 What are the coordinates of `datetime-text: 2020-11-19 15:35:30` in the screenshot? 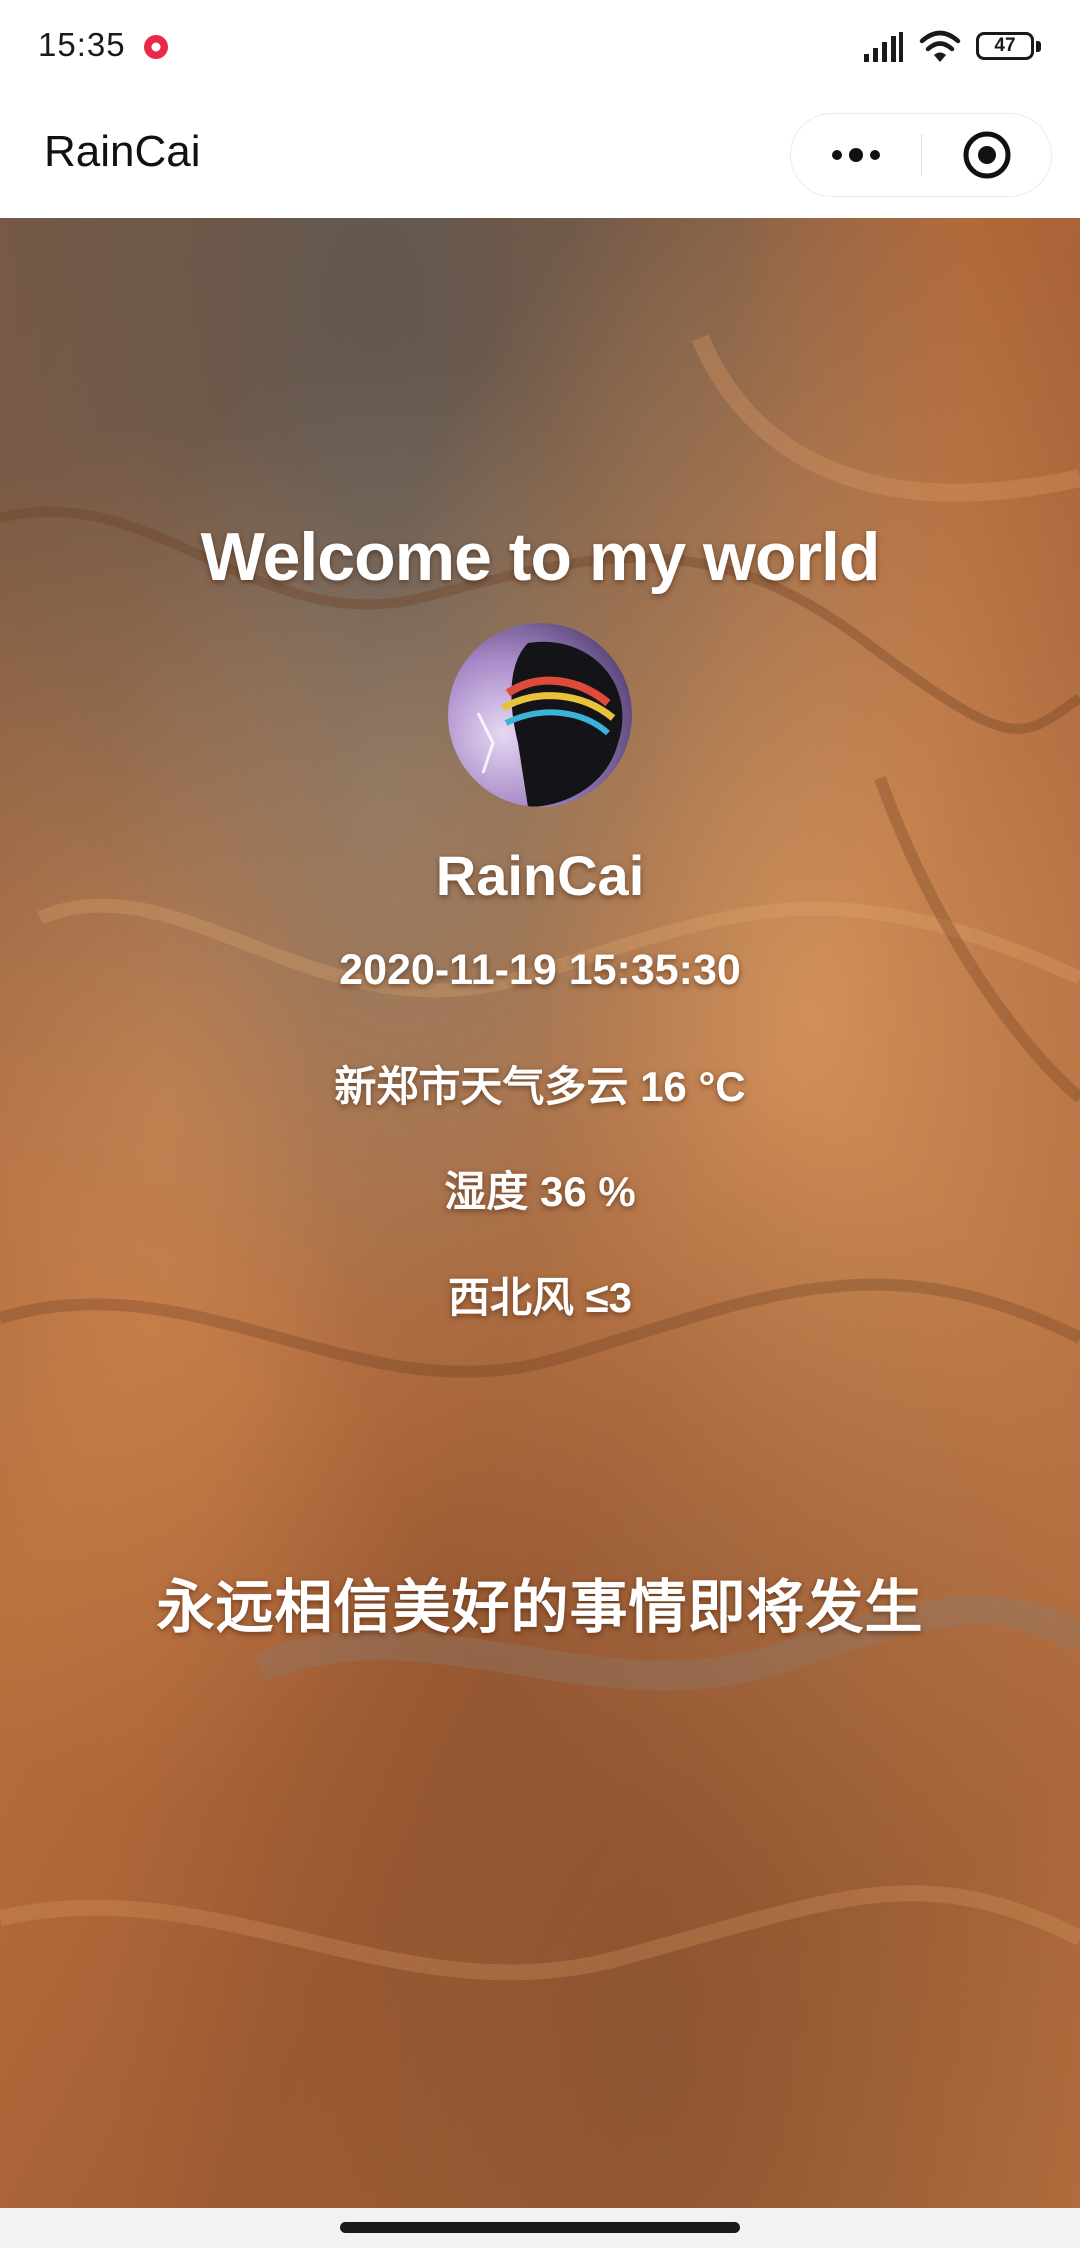 It's located at (540, 970).